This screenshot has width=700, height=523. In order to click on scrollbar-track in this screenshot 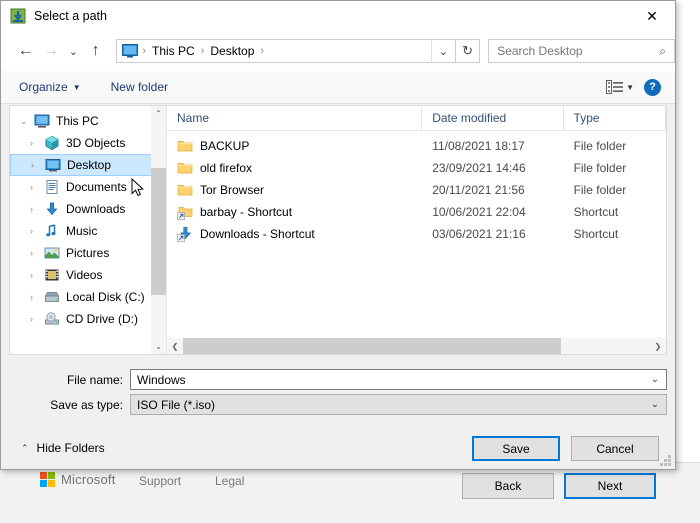, I will do `click(416, 346)`.